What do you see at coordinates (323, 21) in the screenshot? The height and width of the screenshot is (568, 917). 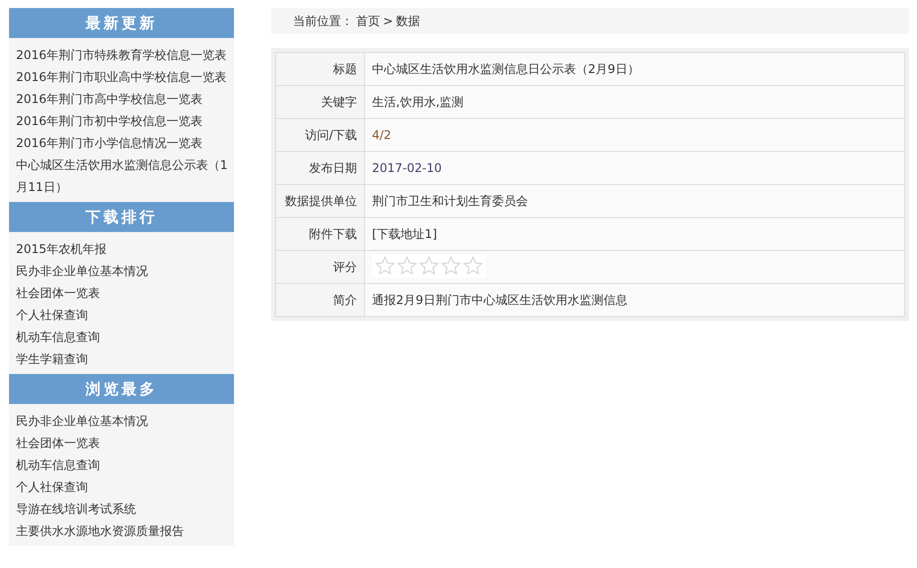 I see `breadcrumb-label: 当前位置：` at bounding box center [323, 21].